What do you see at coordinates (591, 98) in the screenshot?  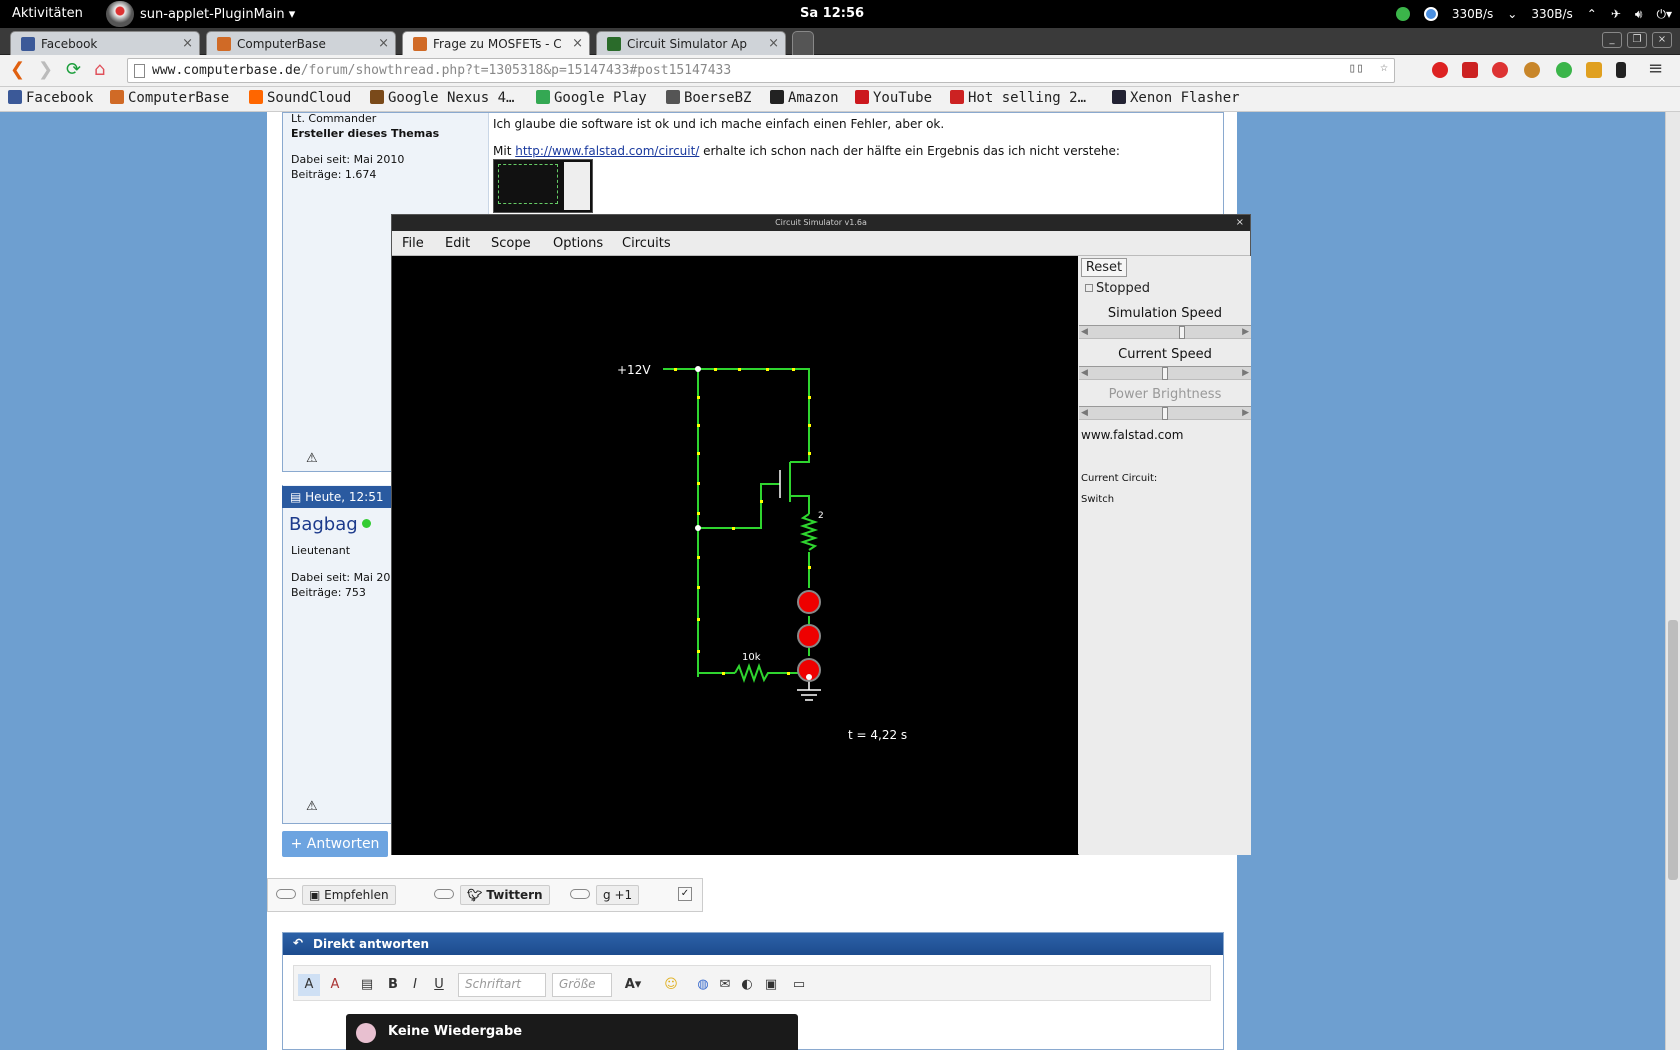 I see `bookmark-google-play: Google Play` at bounding box center [591, 98].